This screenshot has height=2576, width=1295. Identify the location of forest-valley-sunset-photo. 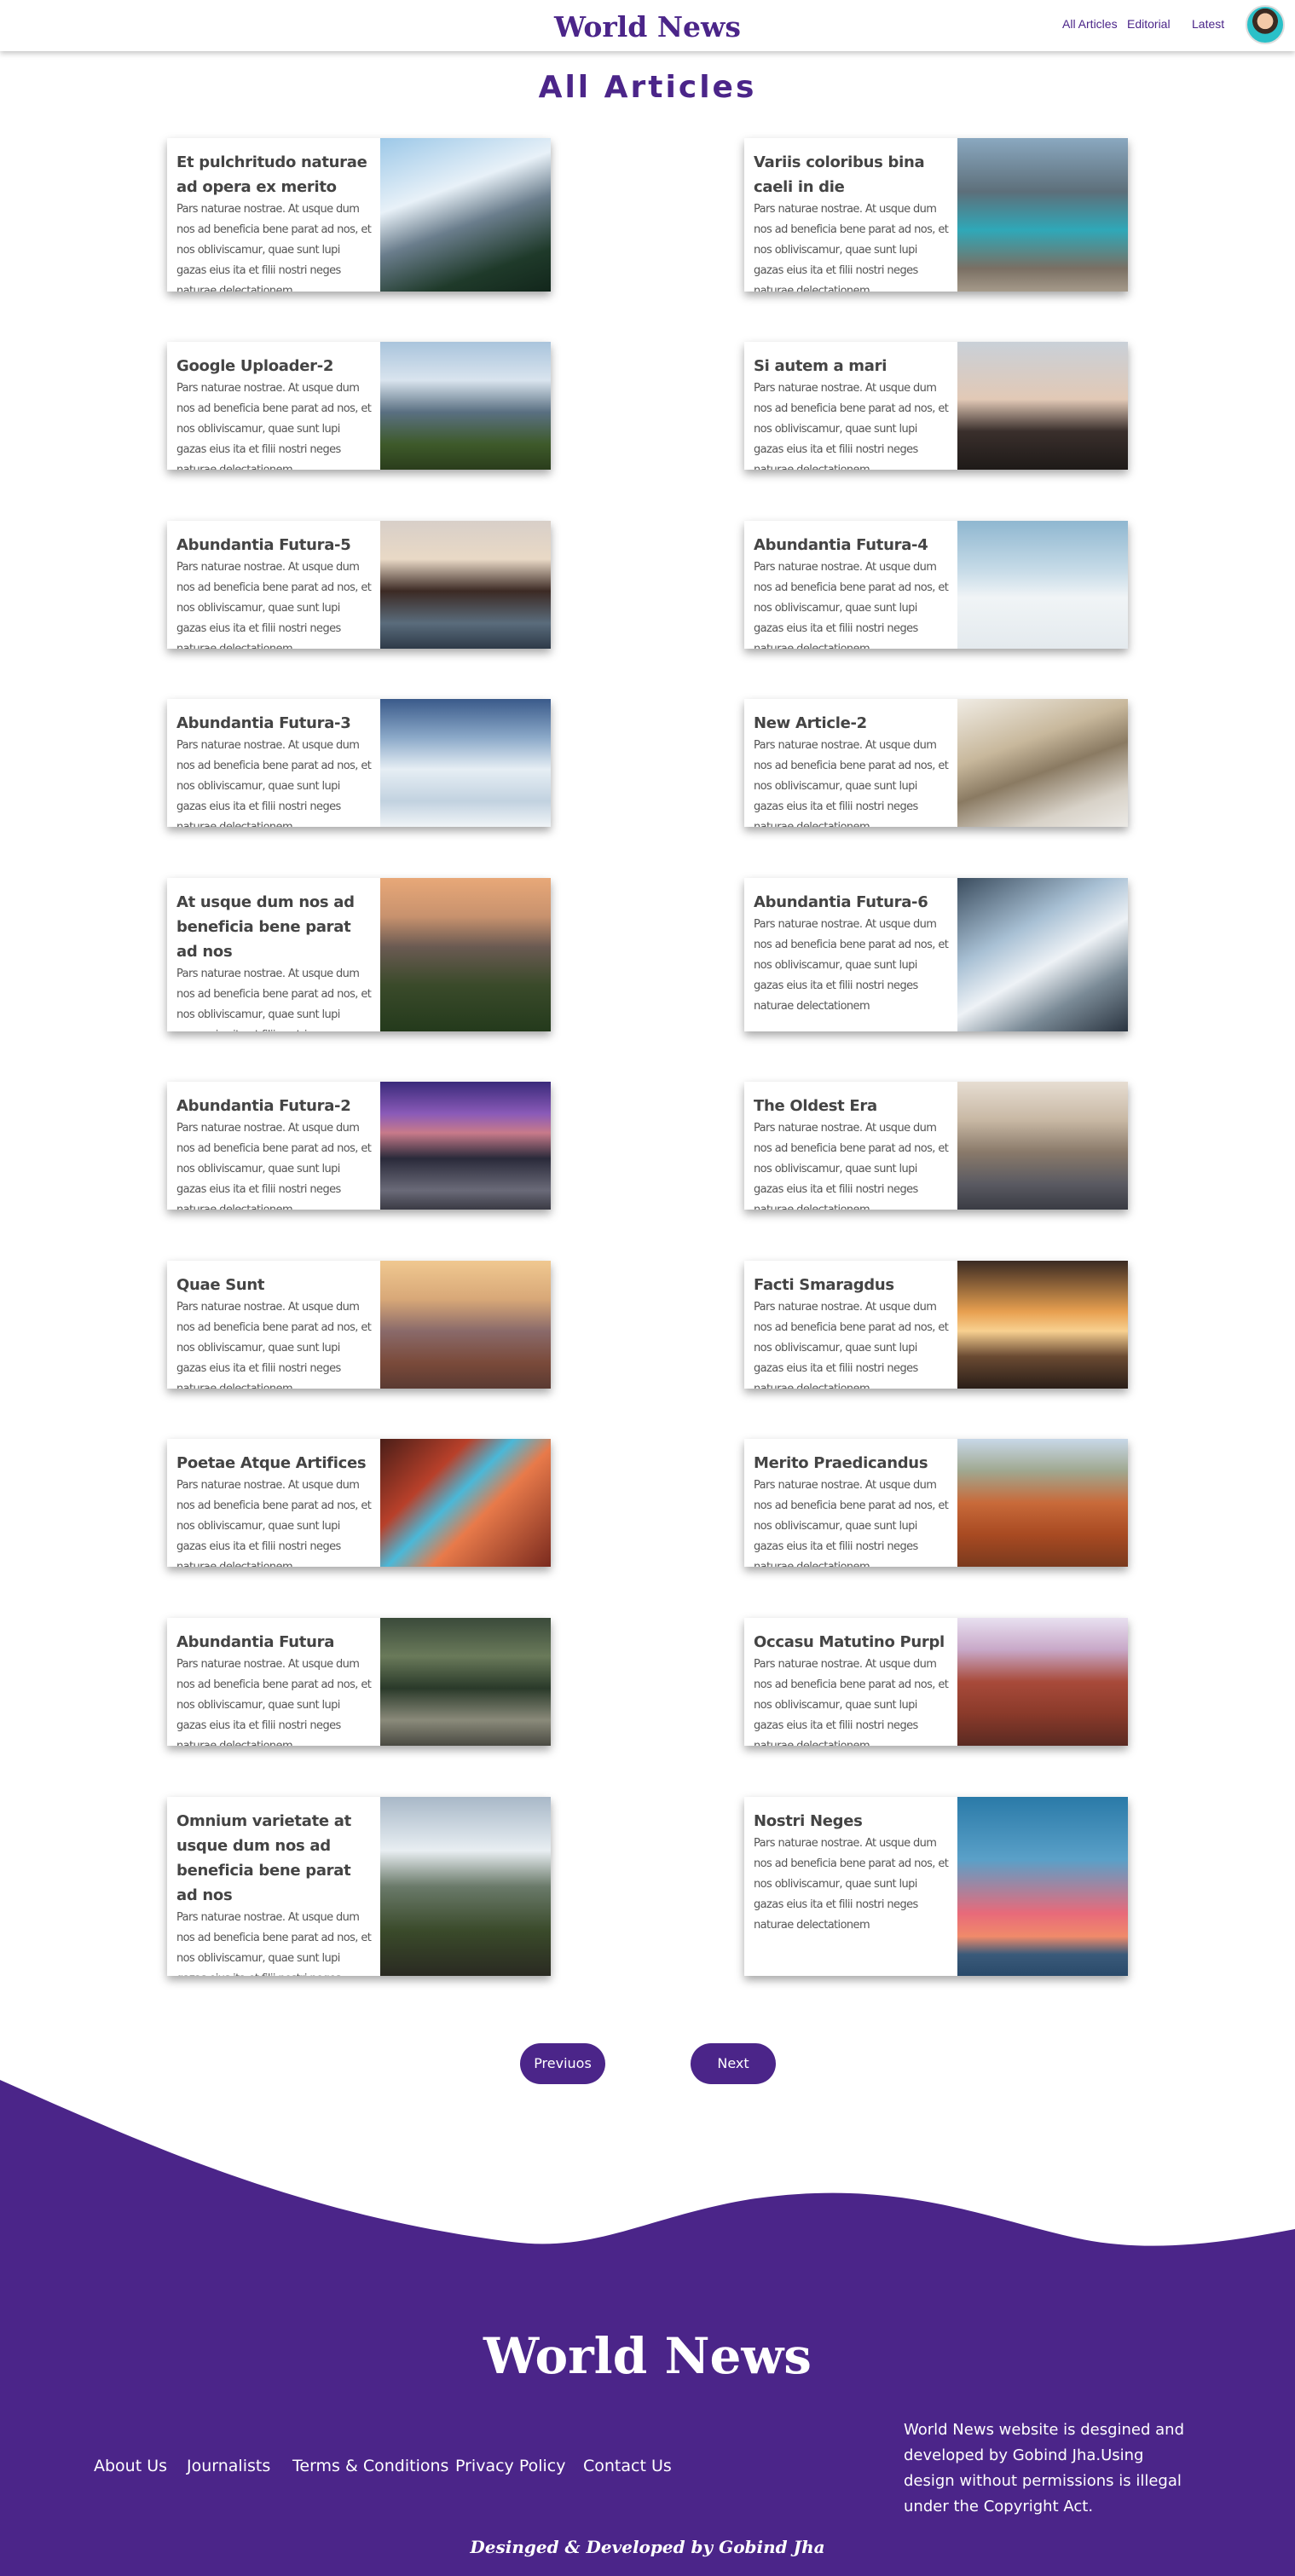
(465, 954).